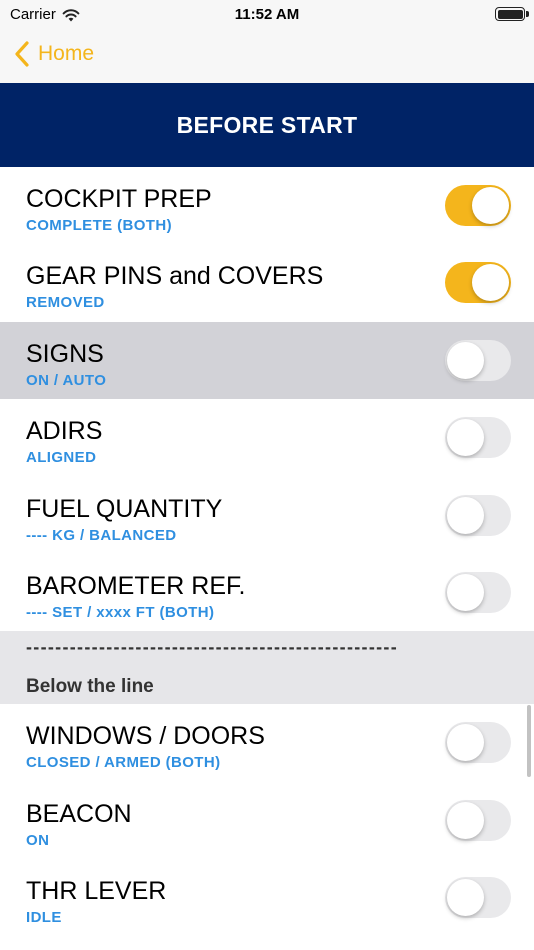 Image resolution: width=534 pixels, height=950 pixels. What do you see at coordinates (267, 898) in the screenshot?
I see `checklist-item-thr-lever: THR LEVER IDLE` at bounding box center [267, 898].